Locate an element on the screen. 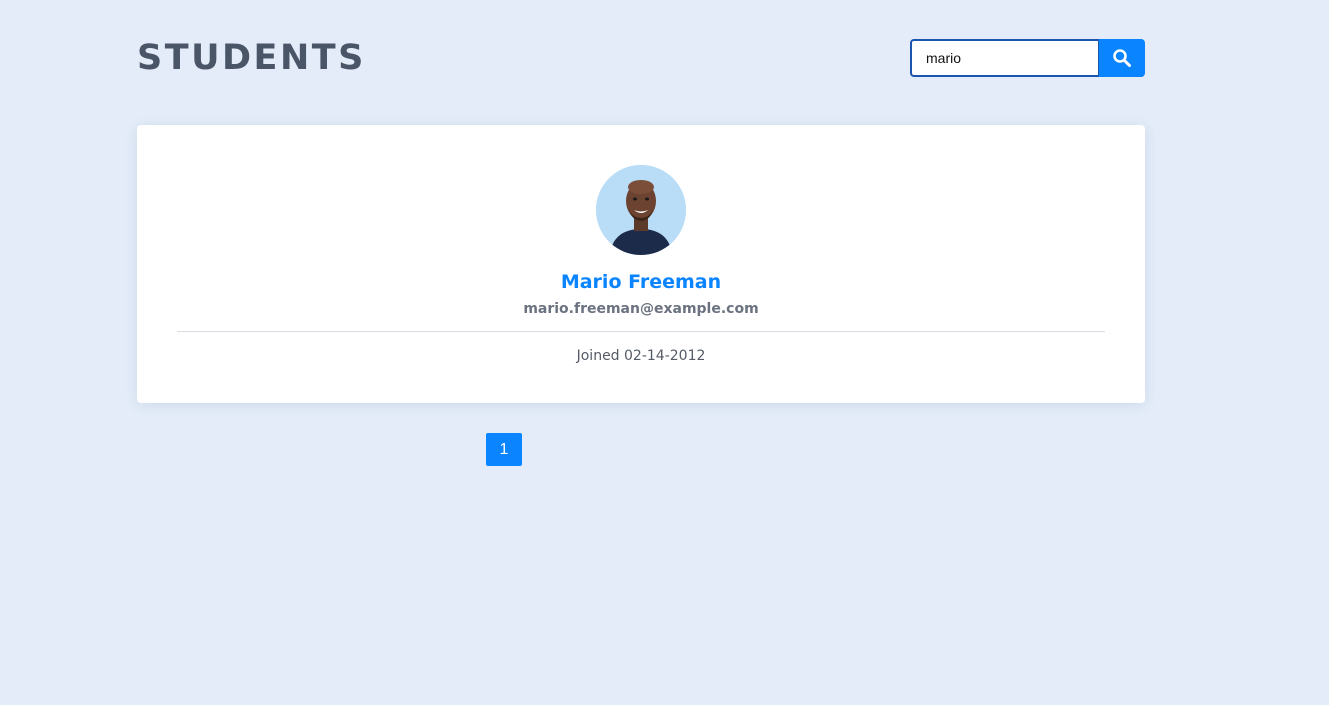  divider is located at coordinates (641, 331).